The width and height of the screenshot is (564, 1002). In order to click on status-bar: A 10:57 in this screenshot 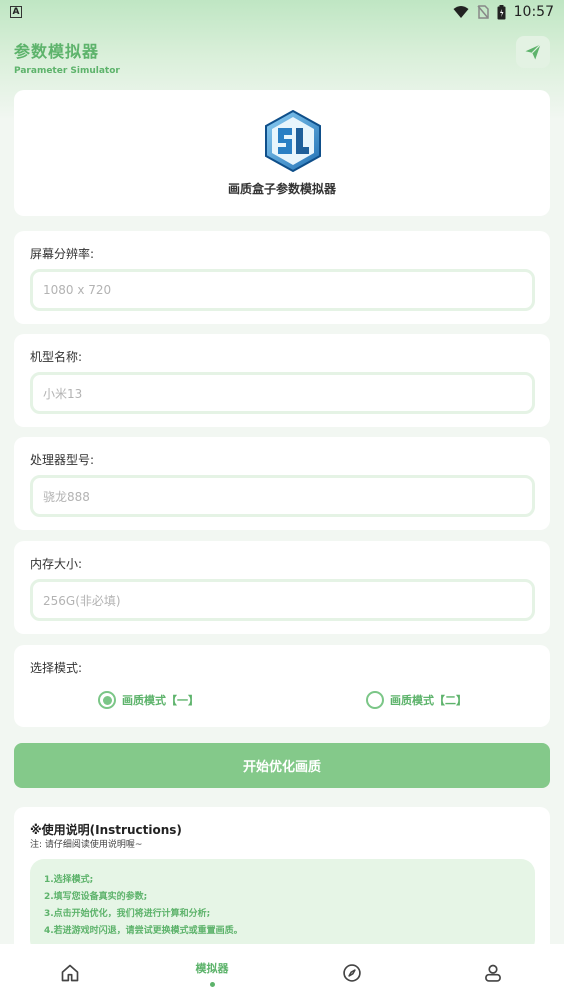, I will do `click(282, 12)`.